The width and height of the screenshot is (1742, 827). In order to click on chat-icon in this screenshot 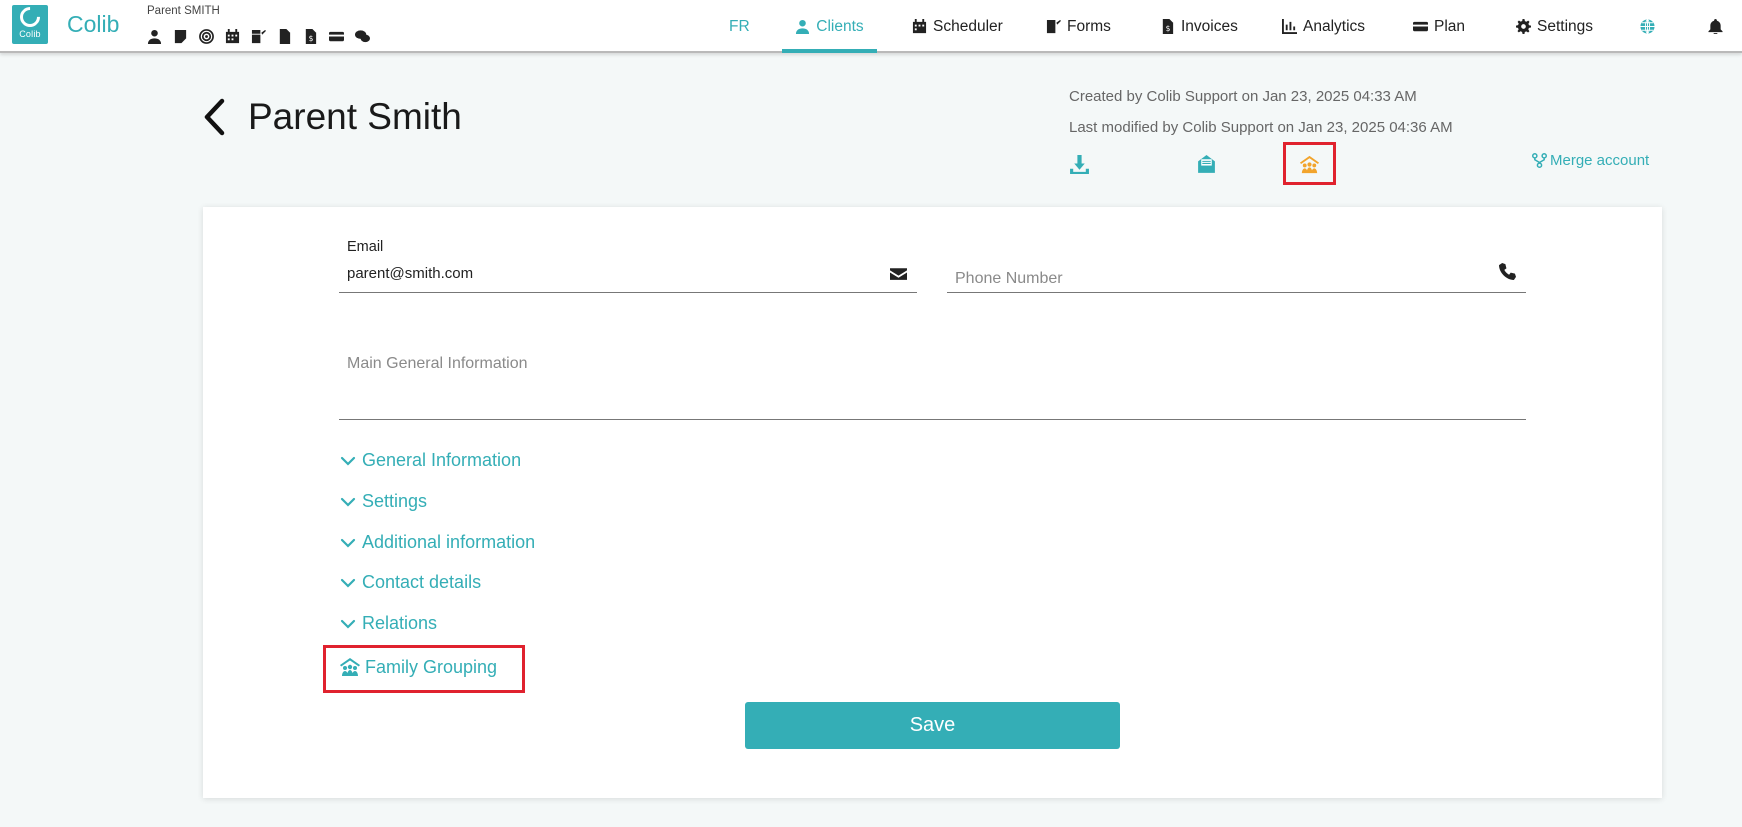, I will do `click(362, 36)`.